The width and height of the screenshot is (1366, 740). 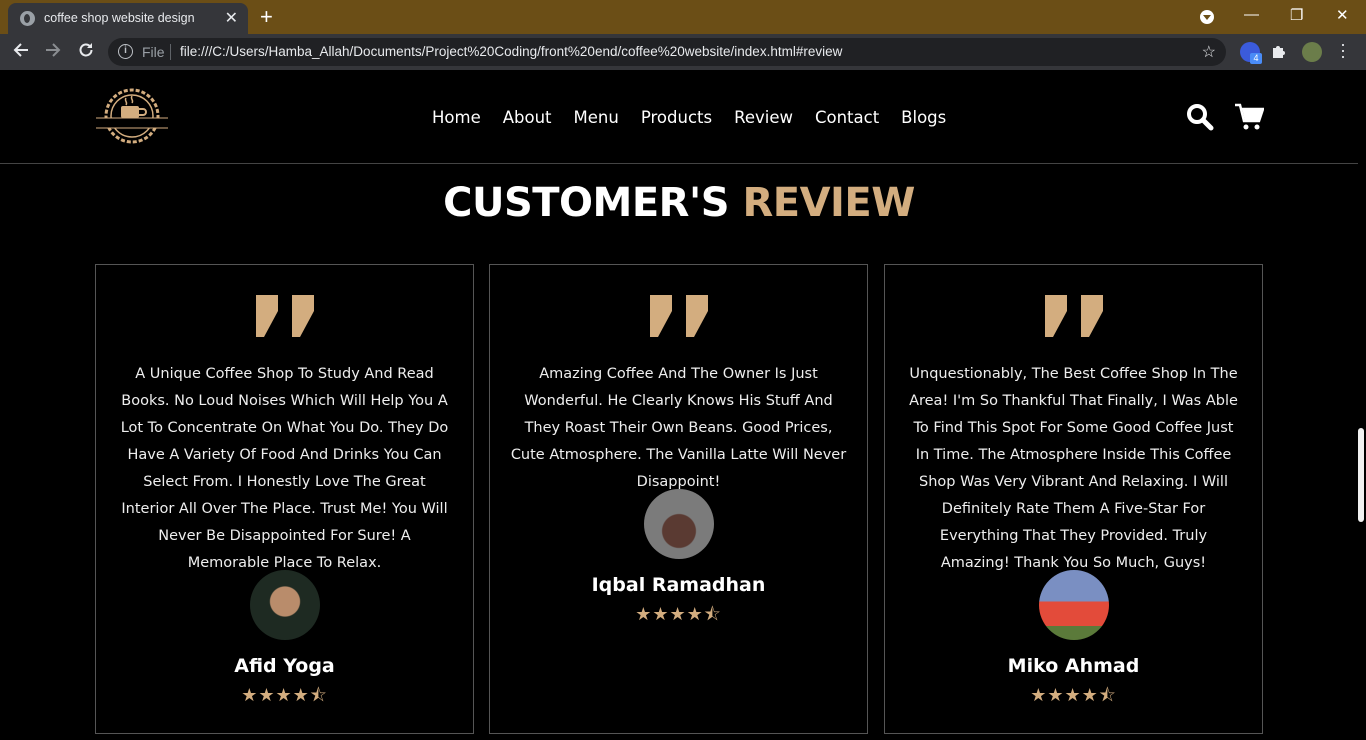 I want to click on page-scrollbar, so click(x=1361, y=475).